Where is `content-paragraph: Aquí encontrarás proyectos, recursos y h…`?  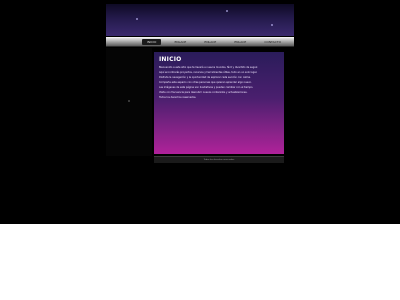
content-paragraph: Aquí encontrarás proyectos, recursos y h… is located at coordinates (208, 72).